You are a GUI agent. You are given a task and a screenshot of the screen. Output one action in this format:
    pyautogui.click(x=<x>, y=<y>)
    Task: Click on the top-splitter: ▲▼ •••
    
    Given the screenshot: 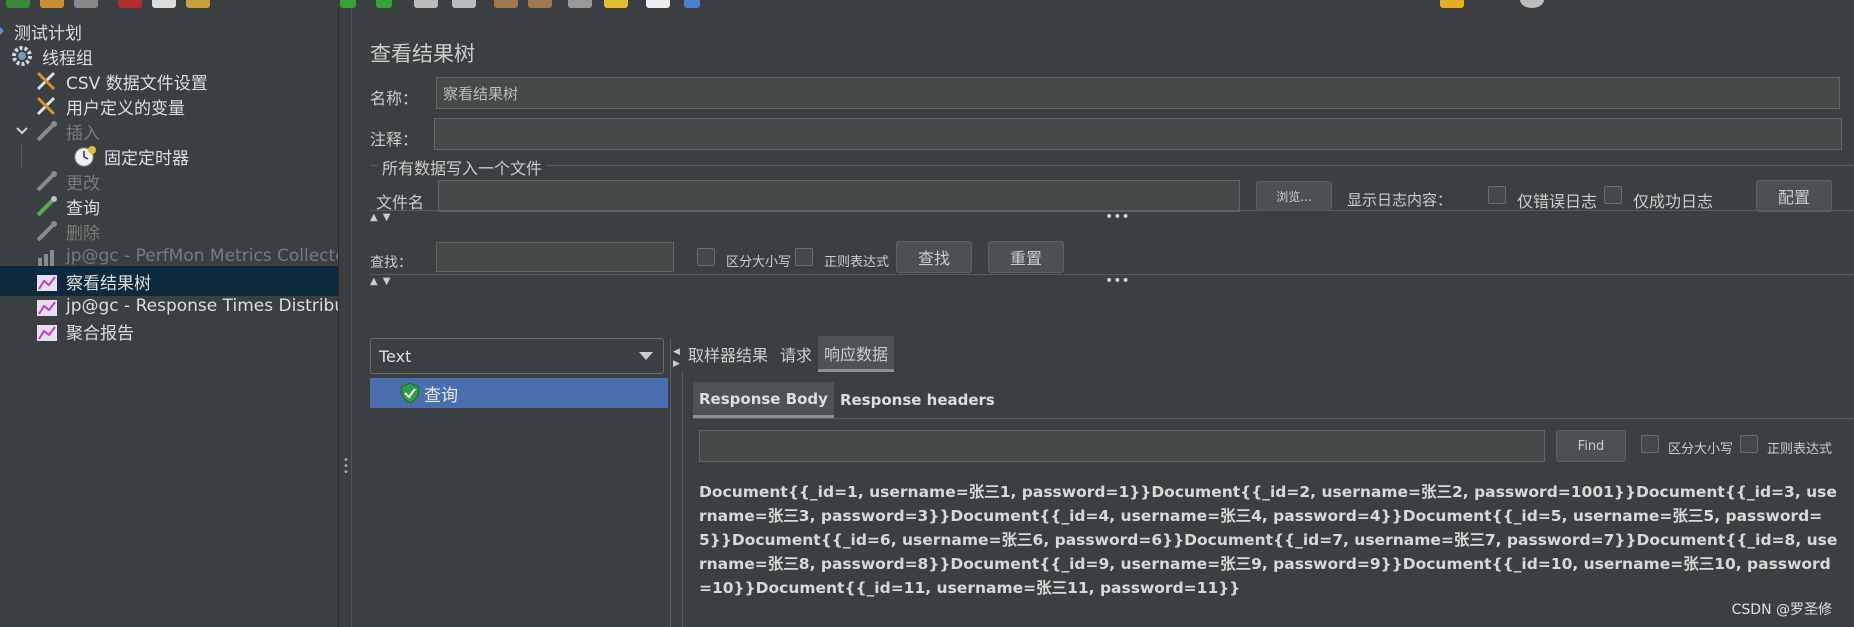 What is the action you would take?
    pyautogui.click(x=1112, y=217)
    